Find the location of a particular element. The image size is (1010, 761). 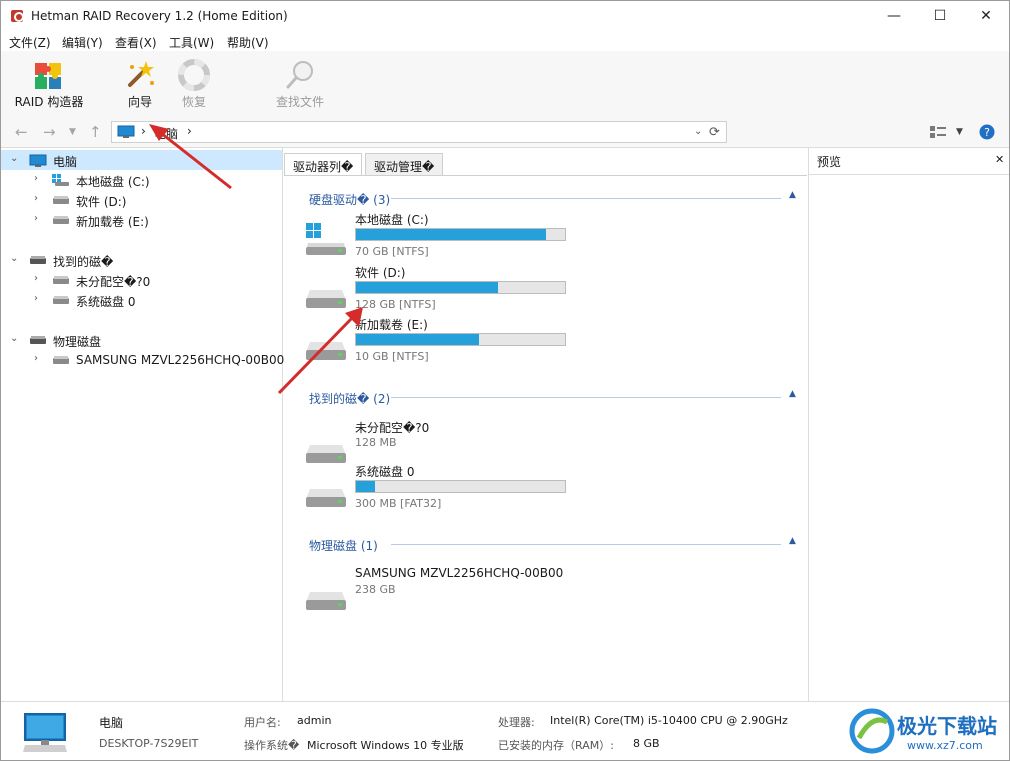

tree-item-system-disk: › 系统磁盘 0 is located at coordinates (141, 300).